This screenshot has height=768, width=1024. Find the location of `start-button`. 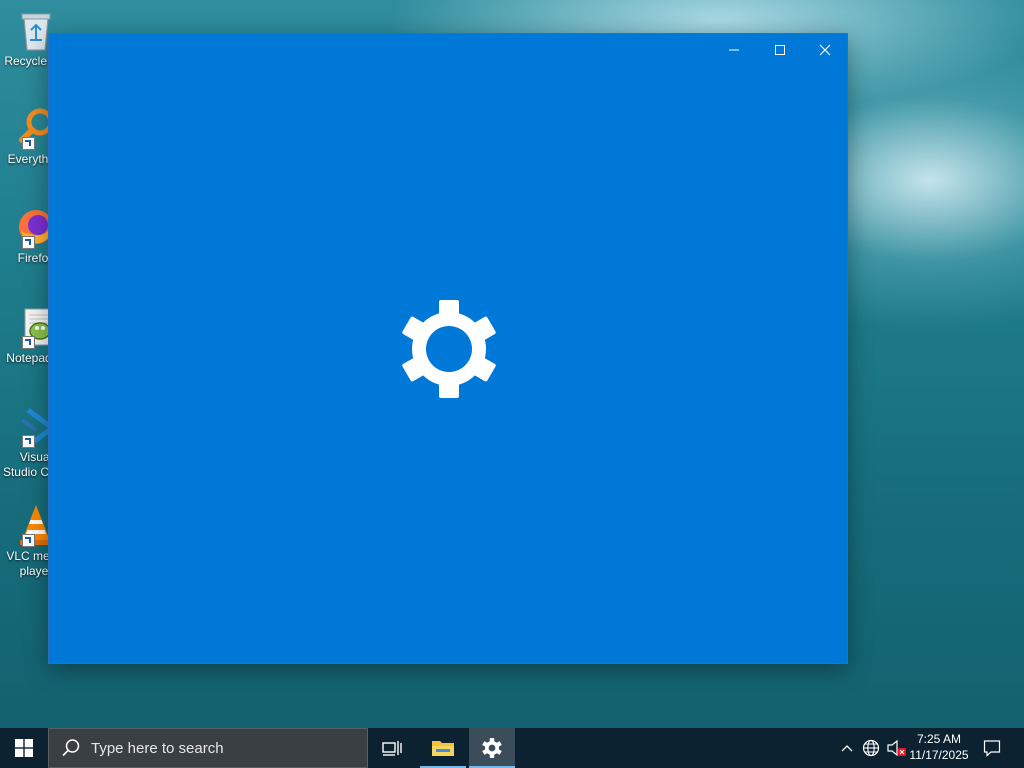

start-button is located at coordinates (24, 748).